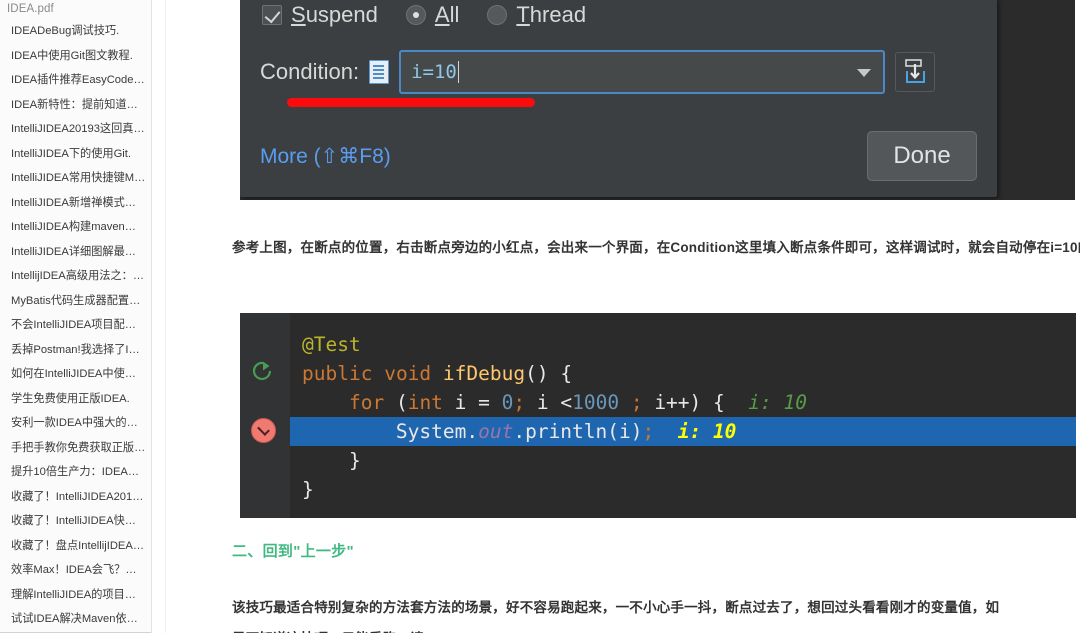 The image size is (1080, 633). I want to click on expression-editor-icon, so click(379, 72).